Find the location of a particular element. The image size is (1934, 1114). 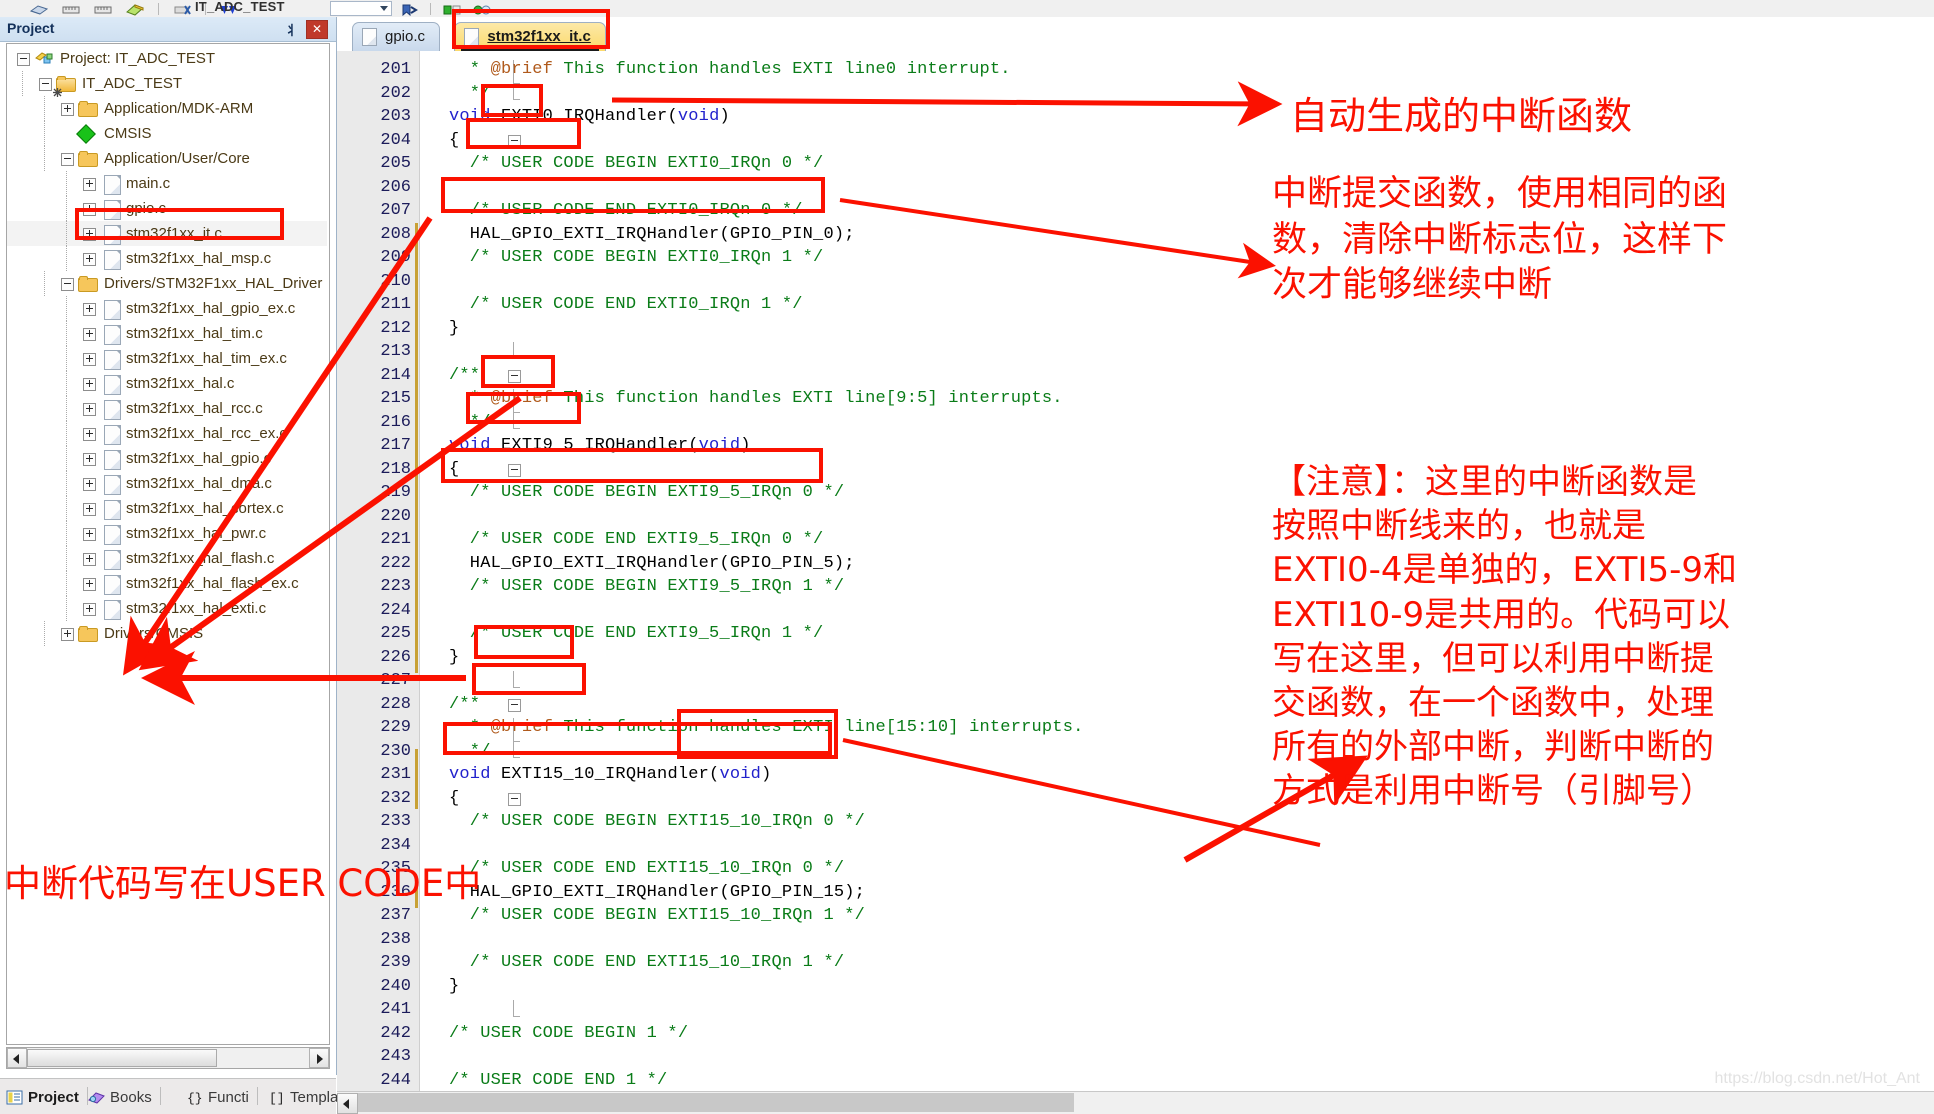

code-line: /* USER CODE BEGIN EXTI9_5_IRQn 0 */ is located at coordinates (646, 492).